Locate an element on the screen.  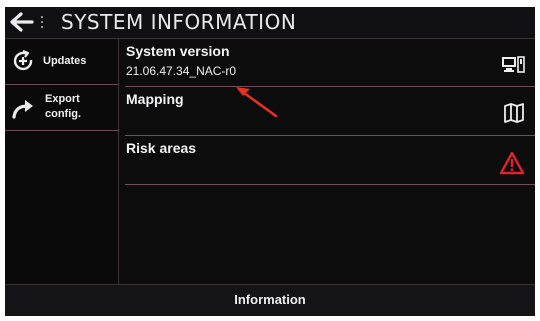
list-item-mapping: Mapping is located at coordinates (327, 111).